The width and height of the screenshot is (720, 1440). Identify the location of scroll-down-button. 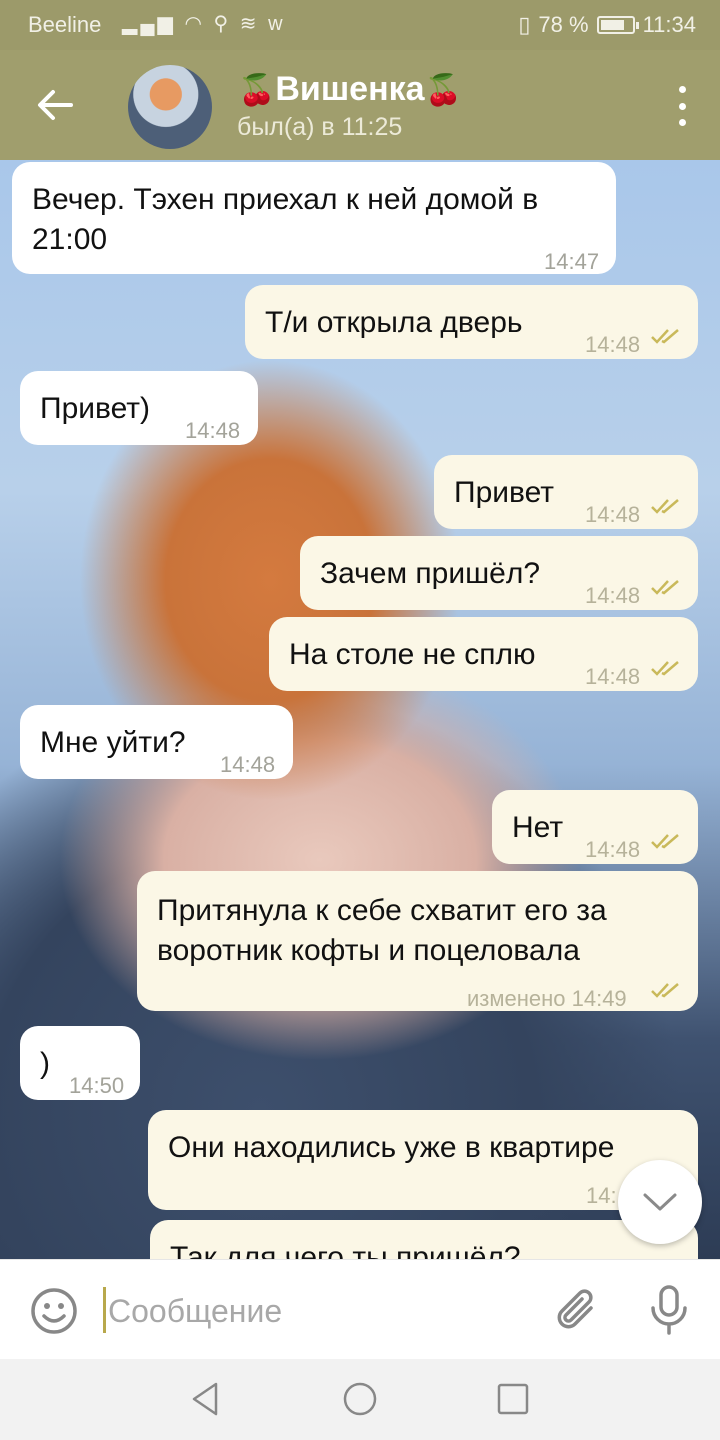
(660, 1202).